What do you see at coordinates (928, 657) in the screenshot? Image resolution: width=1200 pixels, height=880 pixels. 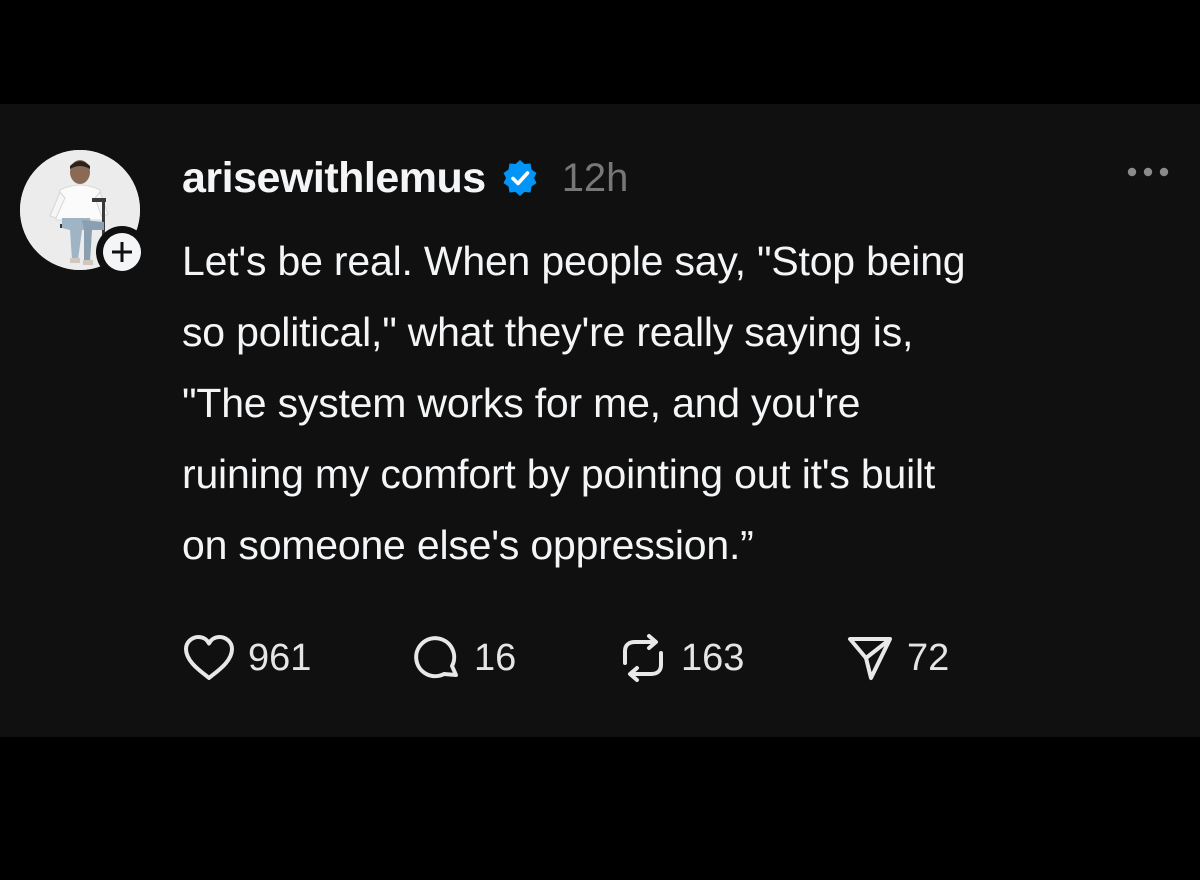 I see `share-count: 72` at bounding box center [928, 657].